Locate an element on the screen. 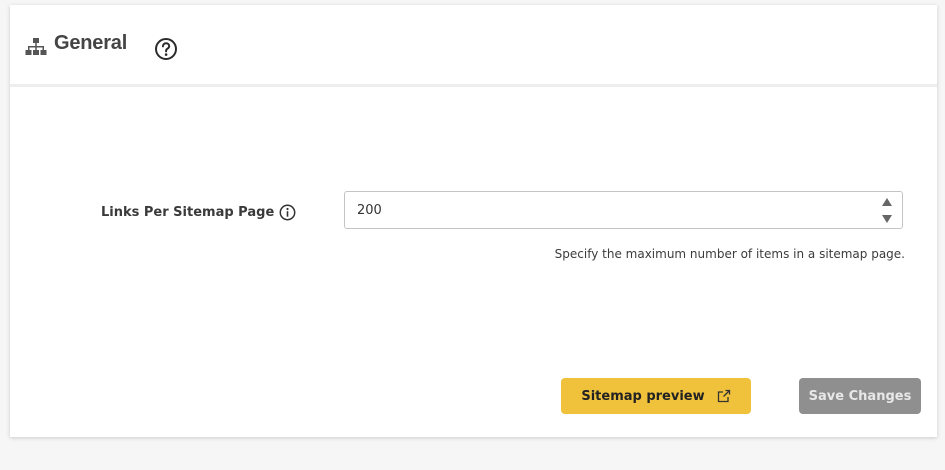 Image resolution: width=945 pixels, height=470 pixels. sitemap-preview-label: Sitemap preview is located at coordinates (643, 396).